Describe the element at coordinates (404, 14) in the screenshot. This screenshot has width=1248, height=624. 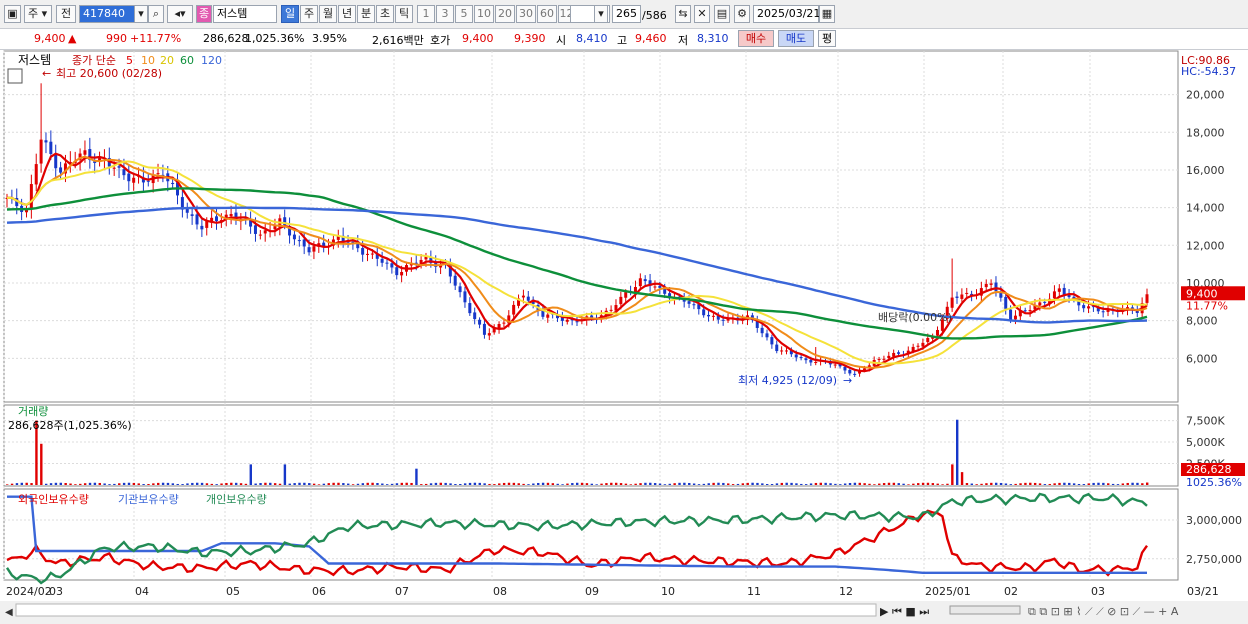
I see `period-tab: 틱` at that location.